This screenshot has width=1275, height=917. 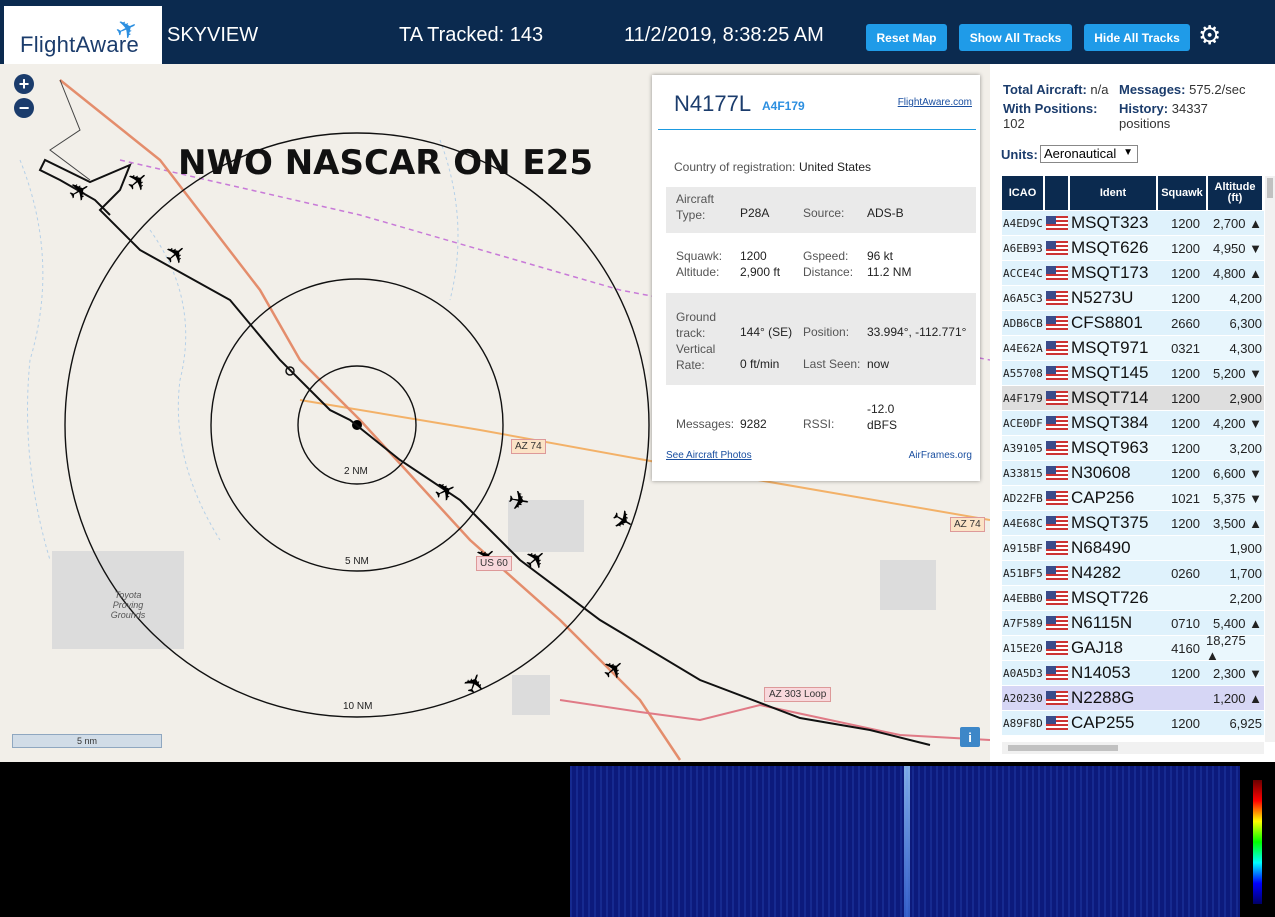 What do you see at coordinates (1023, 548) in the screenshot?
I see `icao-cell: A915BF` at bounding box center [1023, 548].